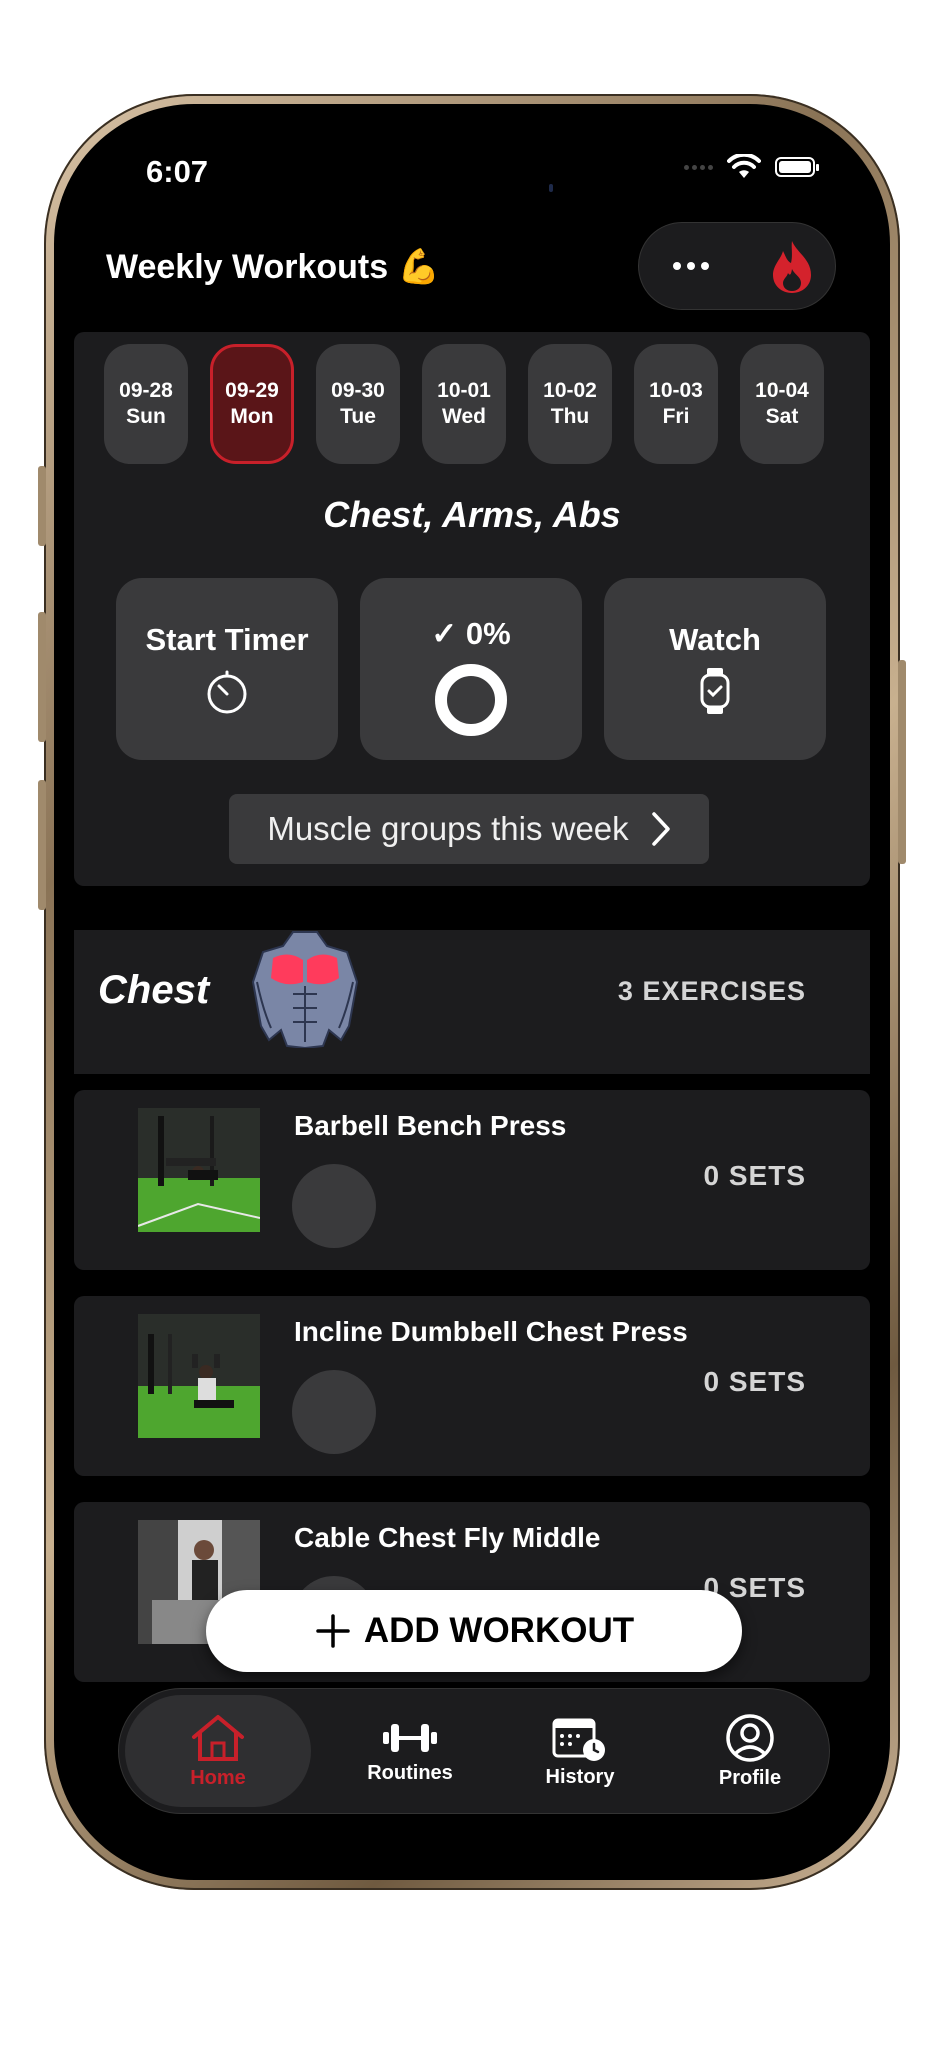  I want to click on tab-bar: Home Routines History Profile, so click(474, 1751).